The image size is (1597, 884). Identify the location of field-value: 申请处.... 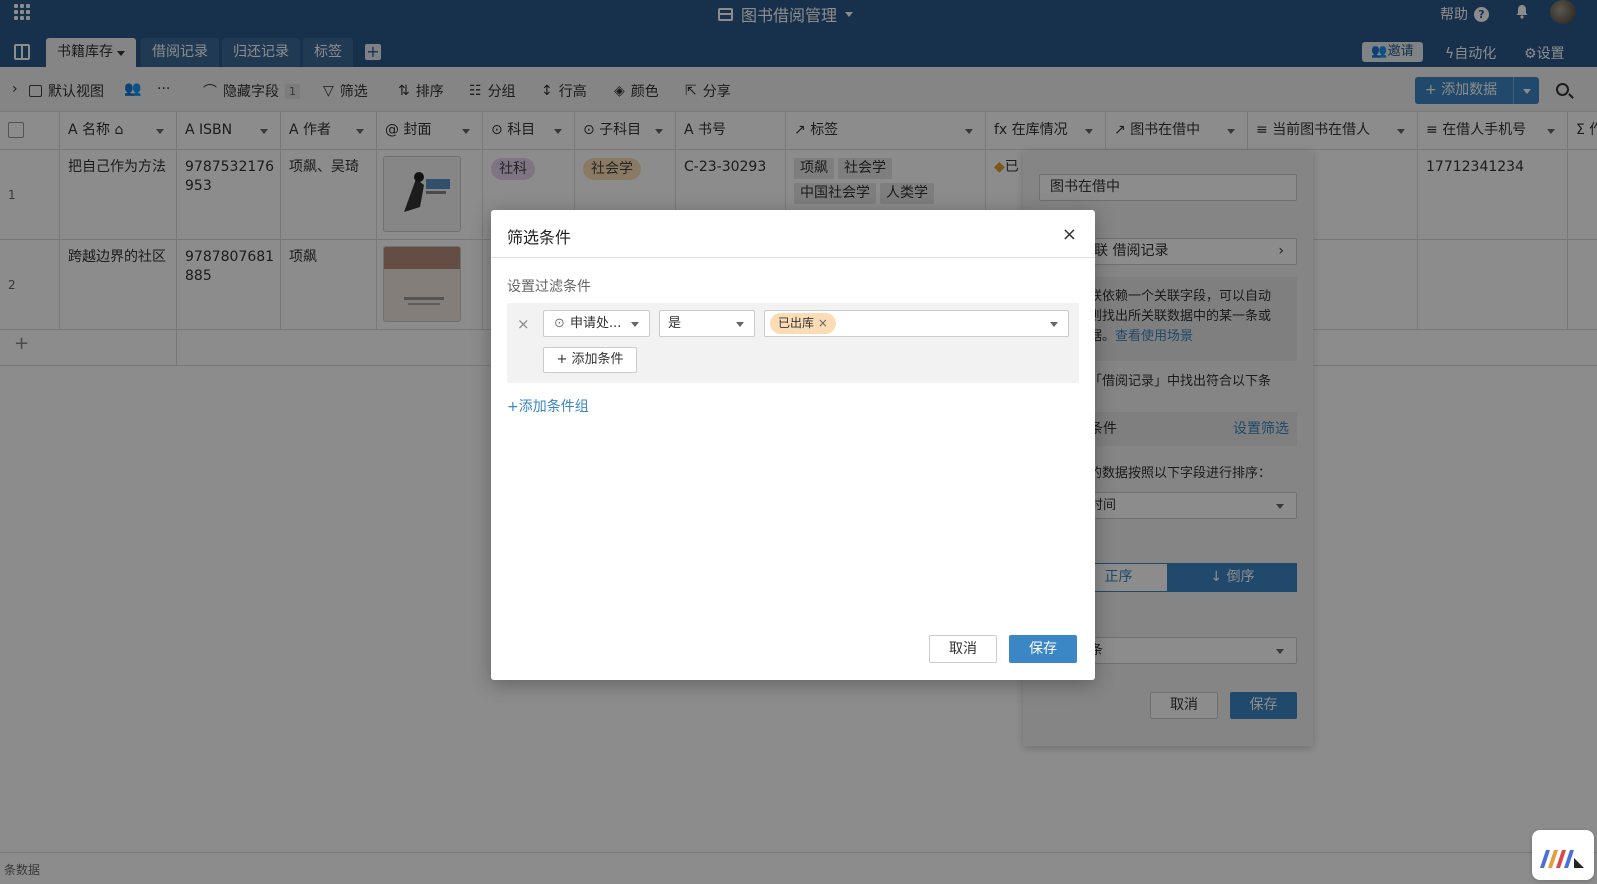
(596, 323).